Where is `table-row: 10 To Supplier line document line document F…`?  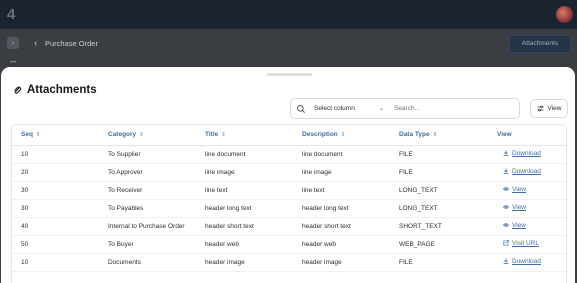
table-row: 10 To Supplier line document line document F… is located at coordinates (289, 154).